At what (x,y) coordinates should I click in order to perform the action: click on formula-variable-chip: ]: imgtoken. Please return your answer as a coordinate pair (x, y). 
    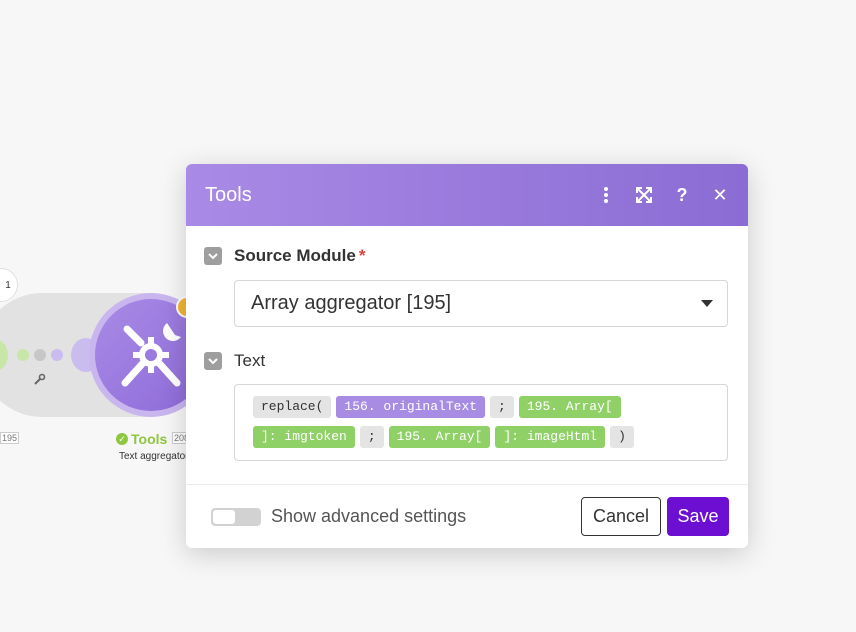
    Looking at the image, I should click on (304, 437).